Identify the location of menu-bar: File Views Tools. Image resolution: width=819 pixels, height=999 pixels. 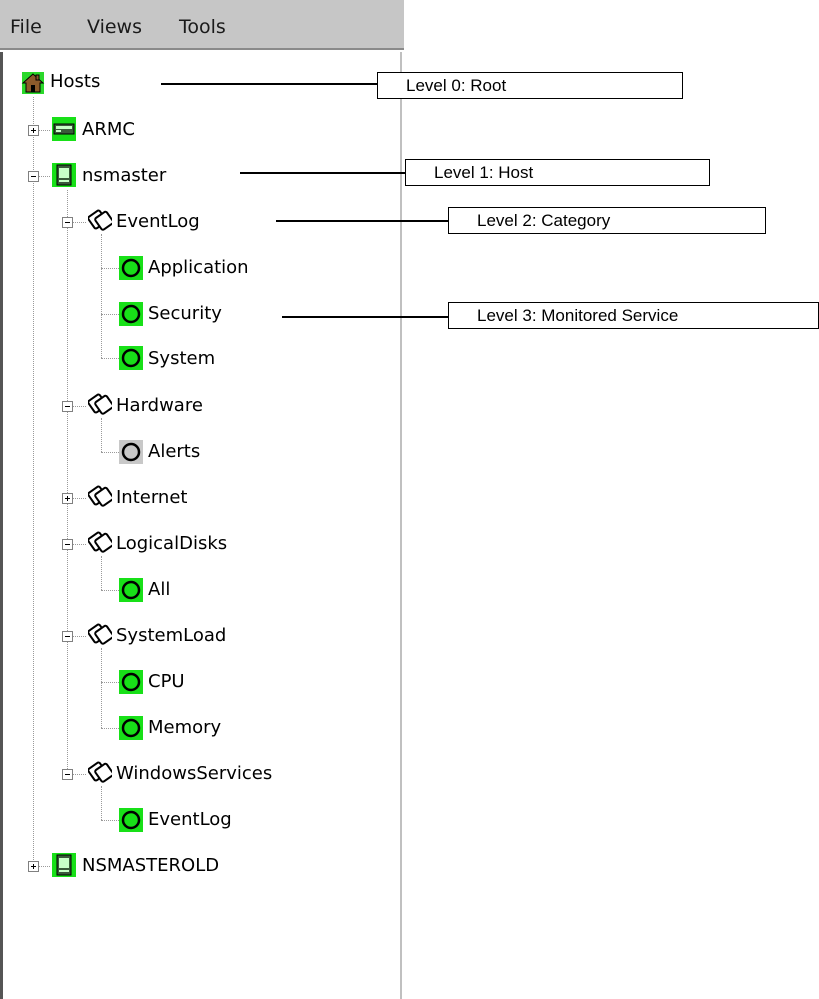
(202, 25).